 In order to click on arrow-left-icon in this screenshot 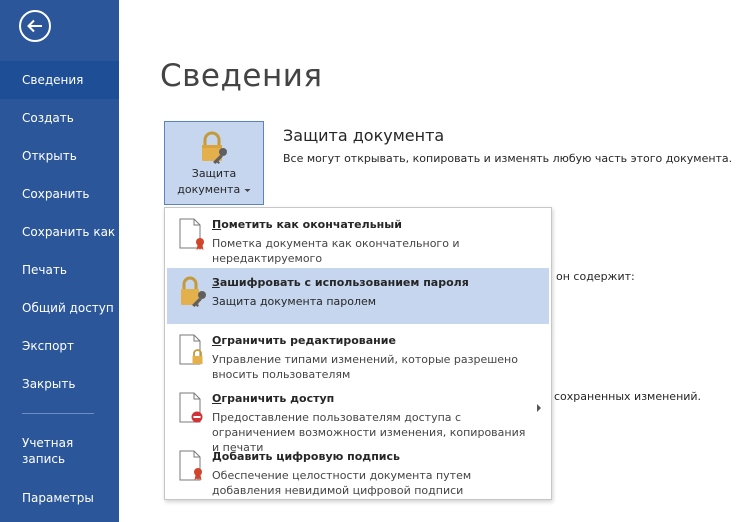, I will do `click(34, 26)`.